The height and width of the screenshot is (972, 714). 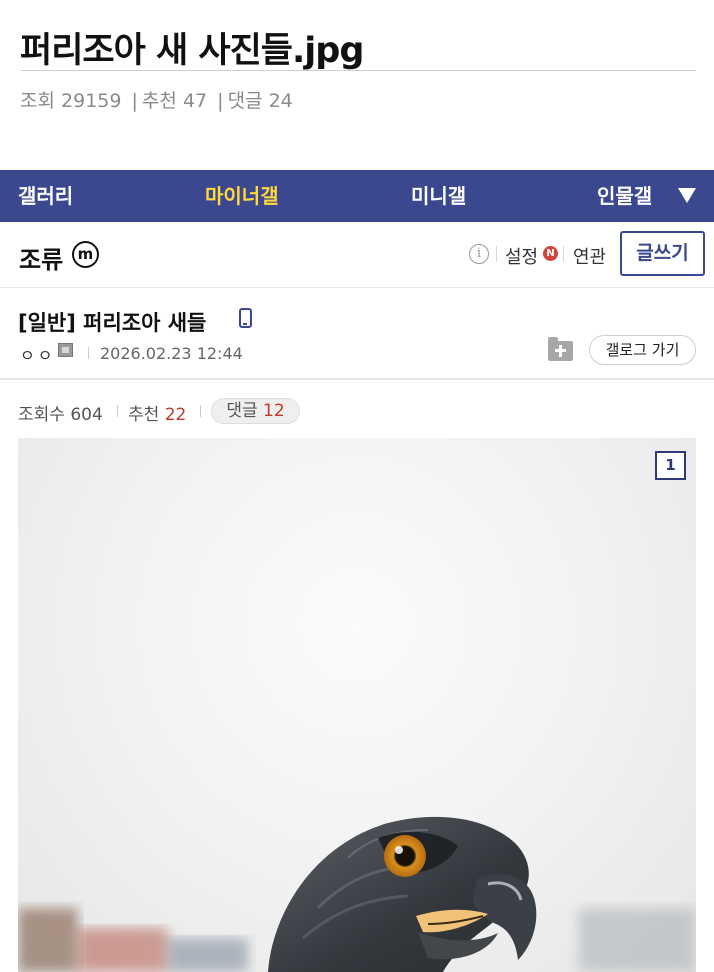 I want to click on folder-add-icon, so click(x=560, y=349).